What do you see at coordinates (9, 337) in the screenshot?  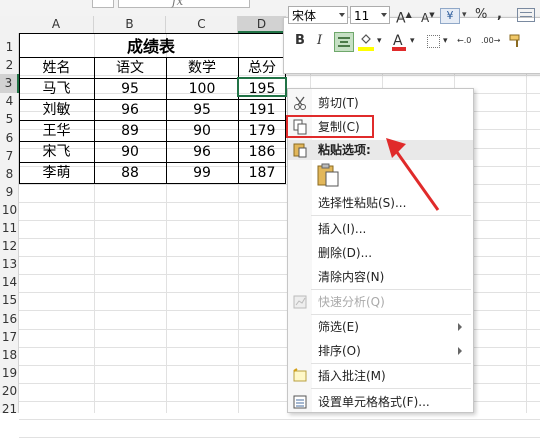 I see `row-header-17: 17` at bounding box center [9, 337].